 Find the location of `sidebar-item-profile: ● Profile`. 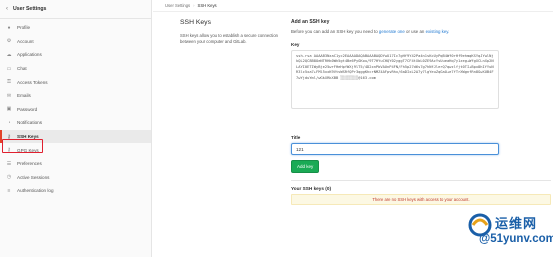

sidebar-item-profile: ● Profile is located at coordinates (75, 28).